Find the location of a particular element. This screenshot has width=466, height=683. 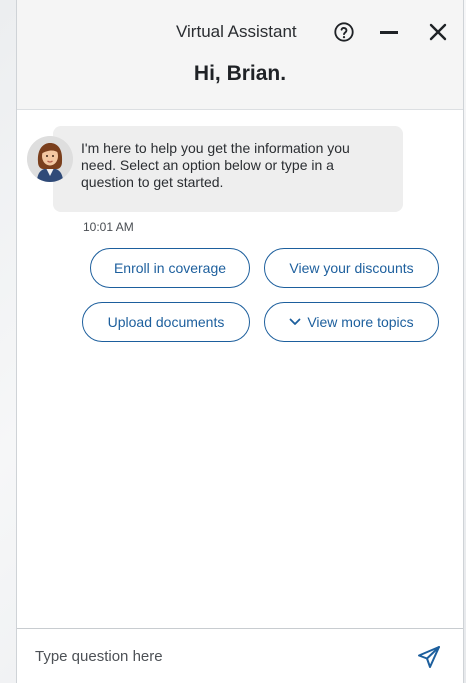

enroll-in-coverage-label: Enroll in coverage is located at coordinates (170, 268).